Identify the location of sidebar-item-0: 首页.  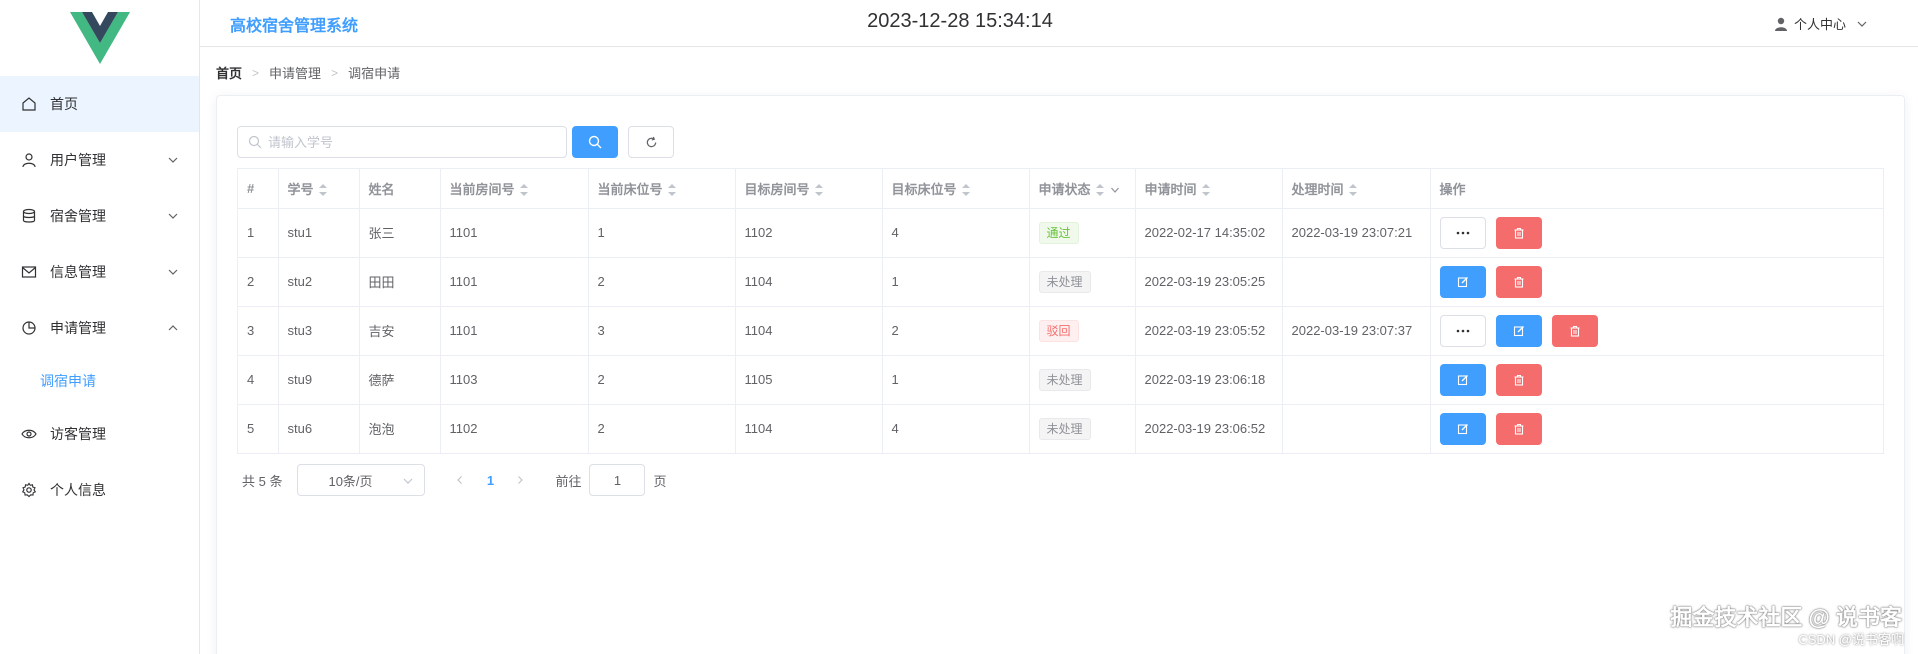
(99, 104).